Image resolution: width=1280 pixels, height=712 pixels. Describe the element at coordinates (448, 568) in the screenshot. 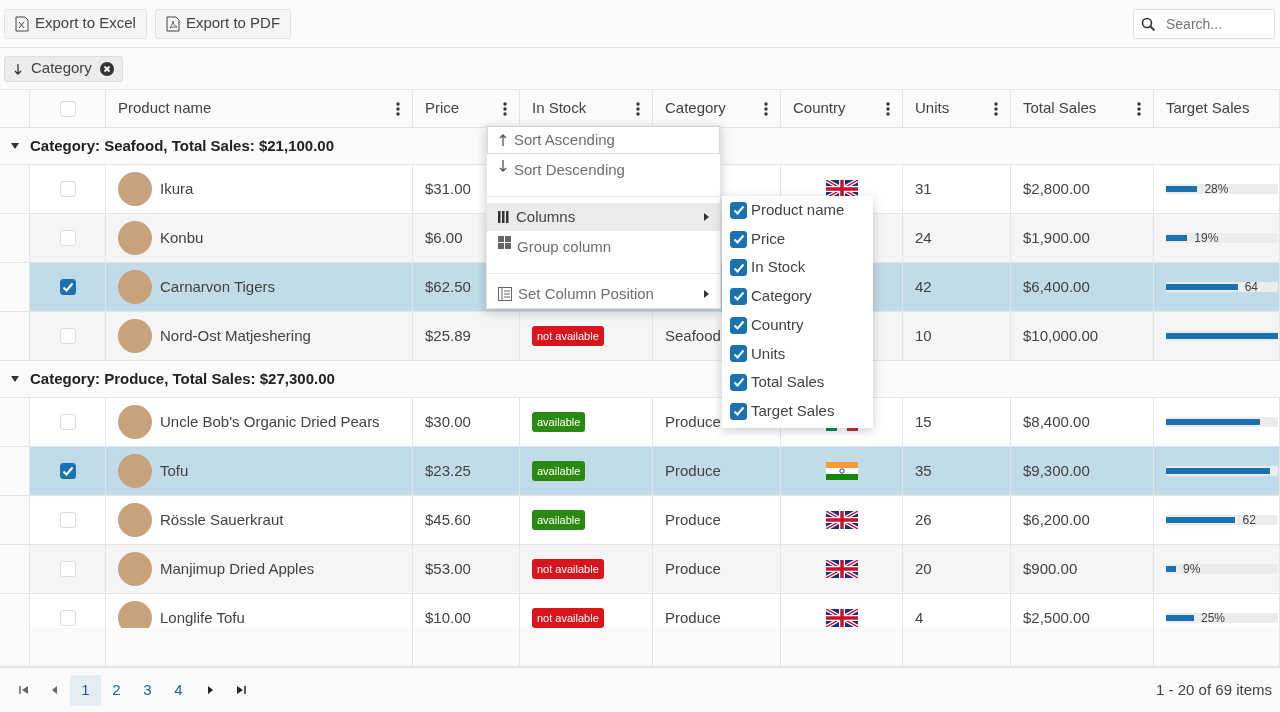

I see `price-cell-text: $53.00` at that location.